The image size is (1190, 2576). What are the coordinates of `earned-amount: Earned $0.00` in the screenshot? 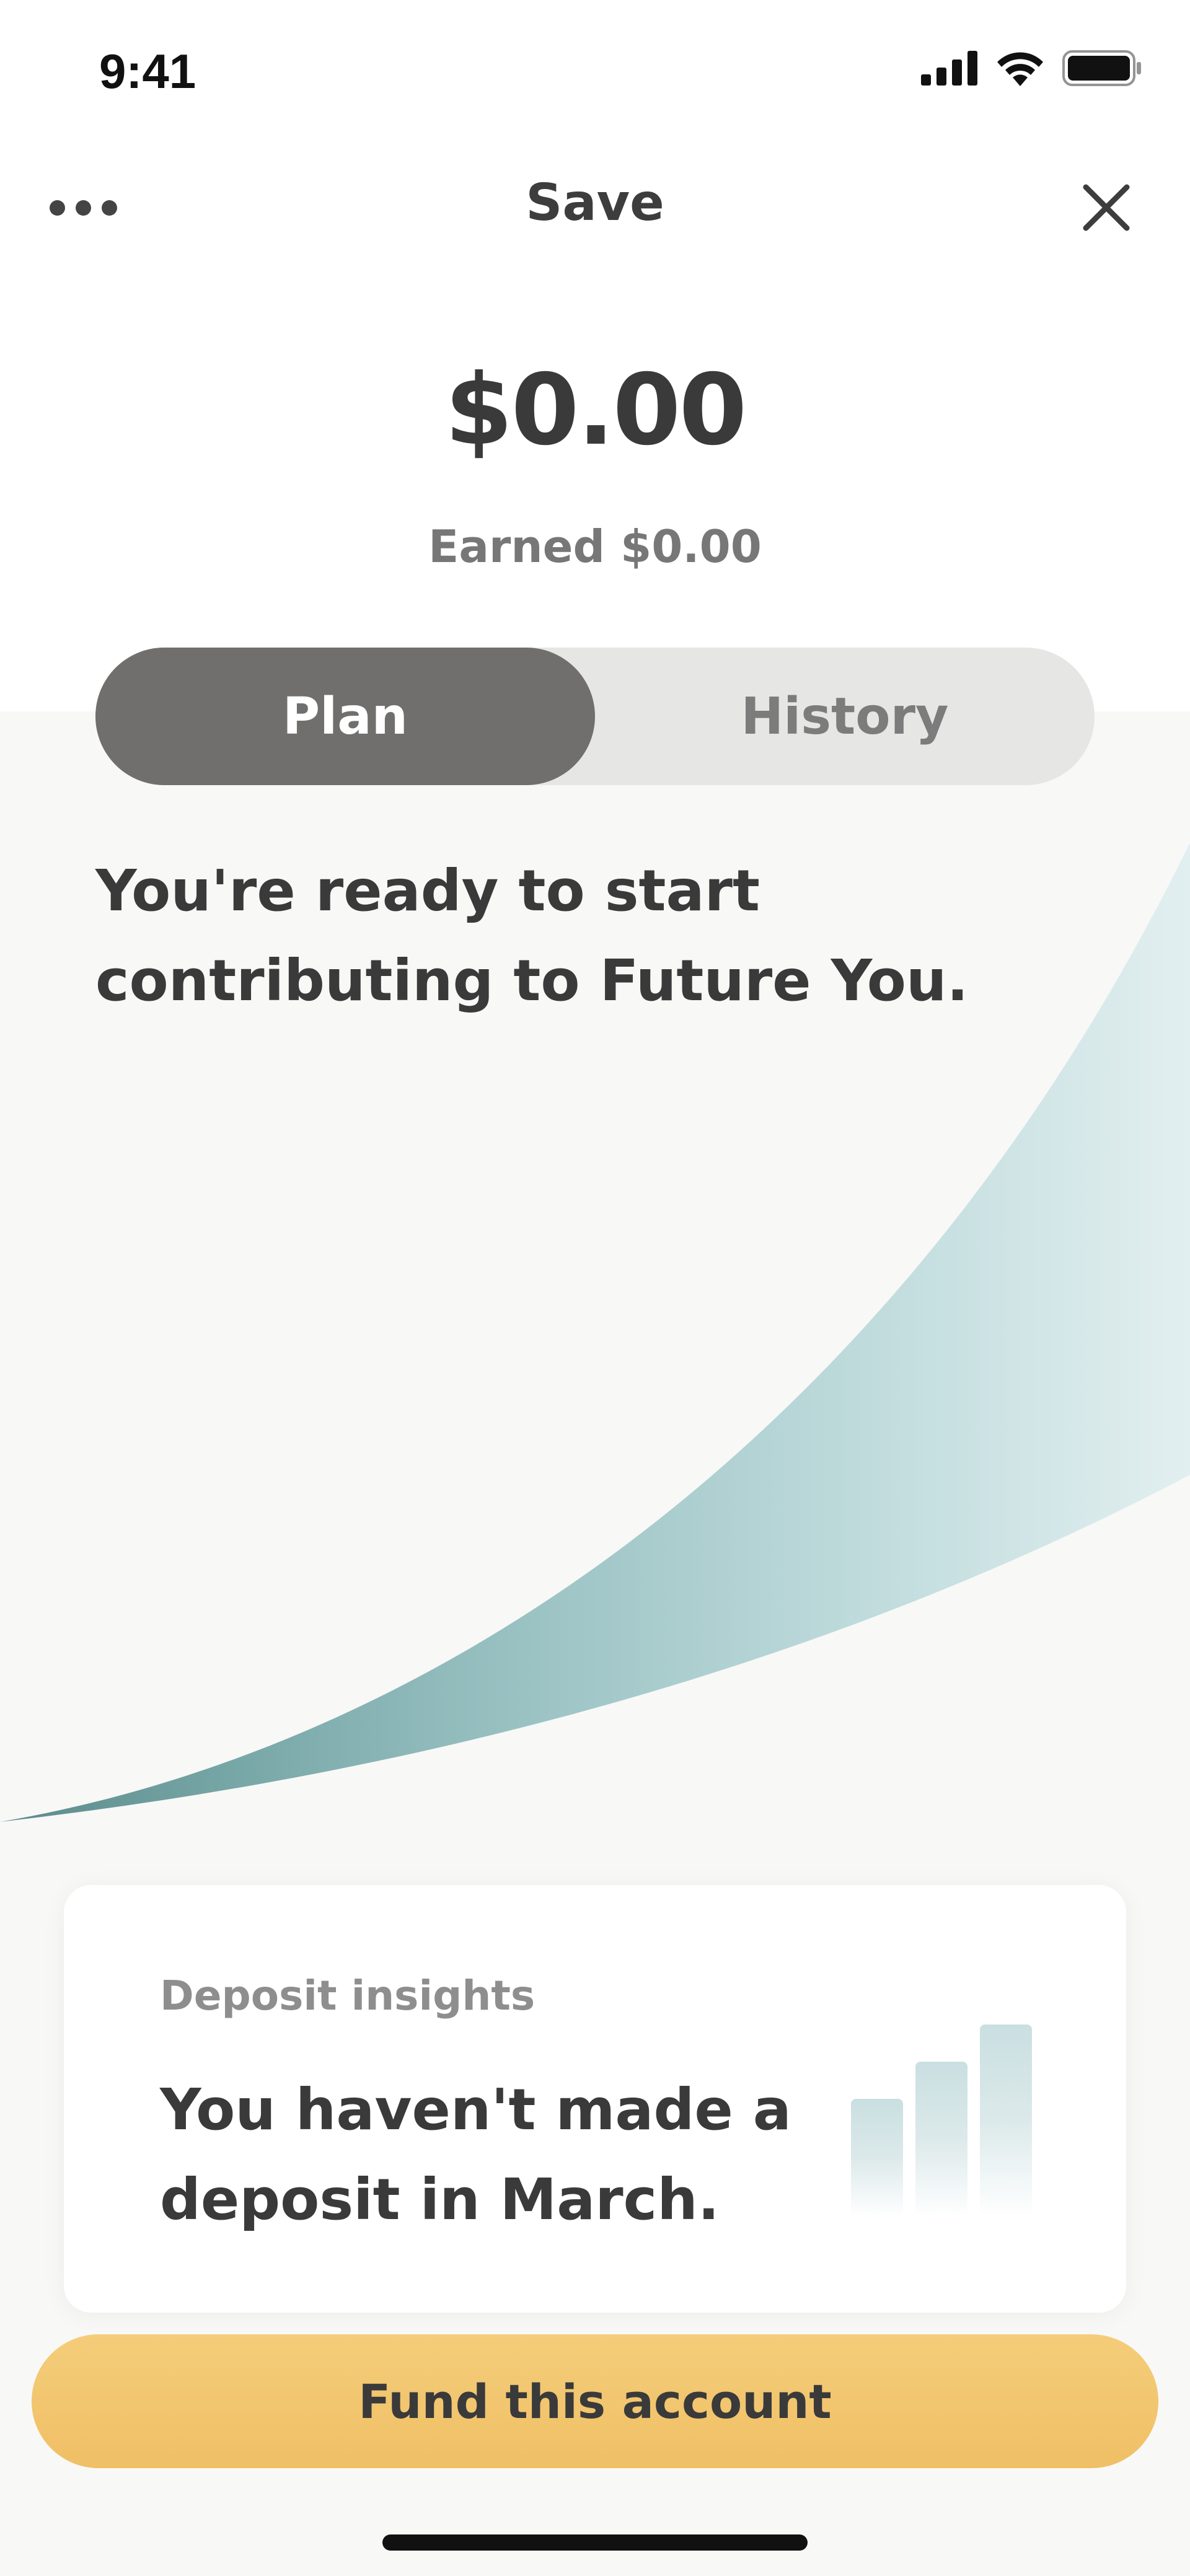 It's located at (595, 547).